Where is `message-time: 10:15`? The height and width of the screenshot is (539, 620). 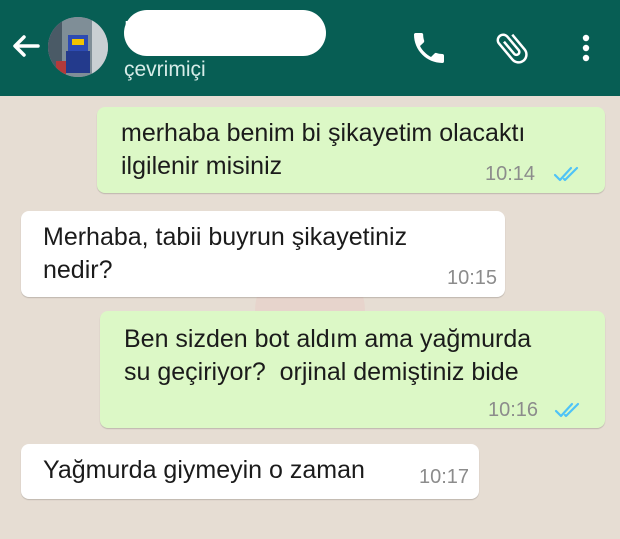
message-time: 10:15 is located at coordinates (472, 278).